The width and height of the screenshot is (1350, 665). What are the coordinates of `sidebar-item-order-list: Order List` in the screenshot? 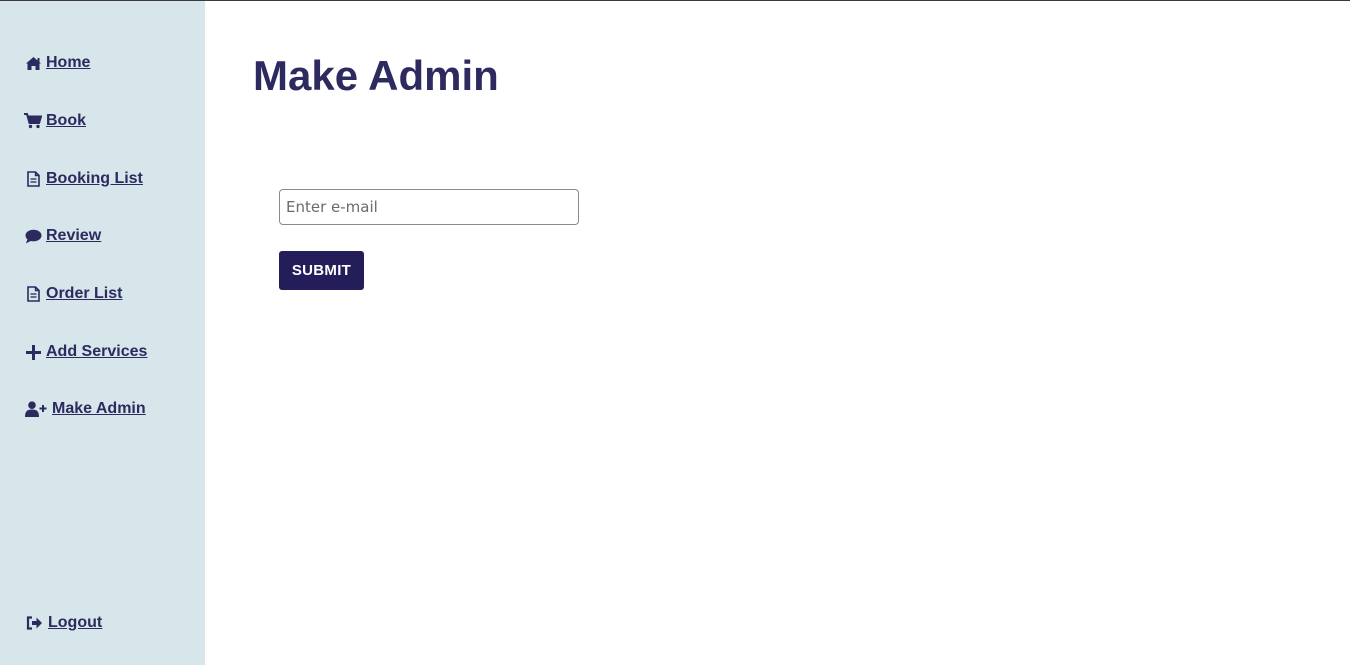 It's located at (73, 294).